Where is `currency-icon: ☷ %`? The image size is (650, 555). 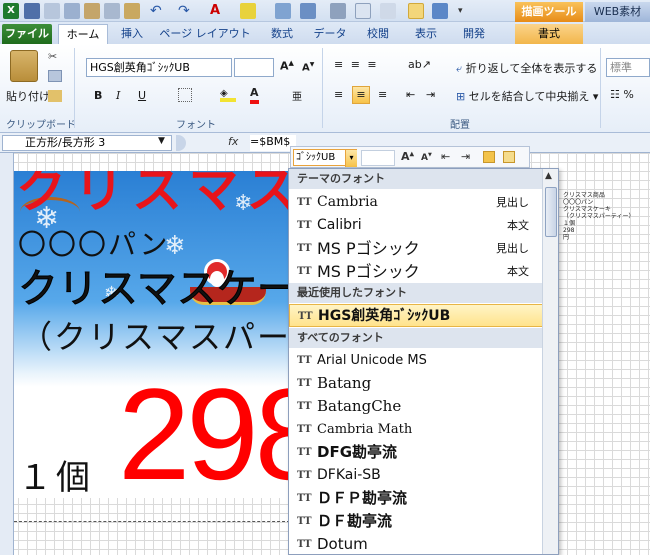 currency-icon: ☷ % is located at coordinates (622, 94).